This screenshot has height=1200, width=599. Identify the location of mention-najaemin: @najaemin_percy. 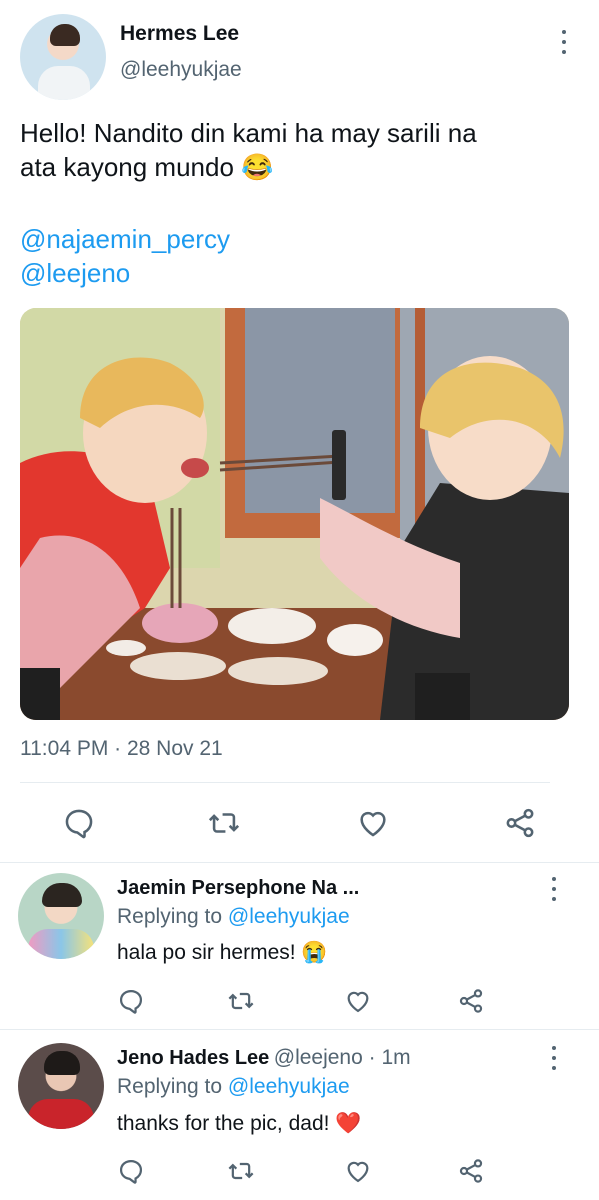
(125, 239).